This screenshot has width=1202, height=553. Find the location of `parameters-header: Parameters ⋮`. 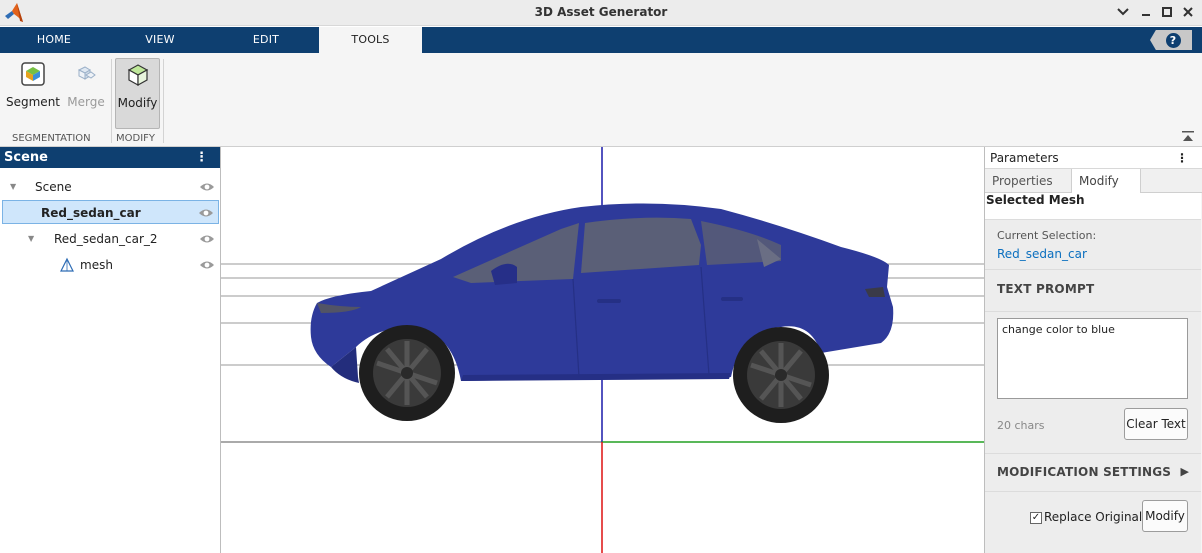

parameters-header: Parameters ⋮ is located at coordinates (1093, 158).